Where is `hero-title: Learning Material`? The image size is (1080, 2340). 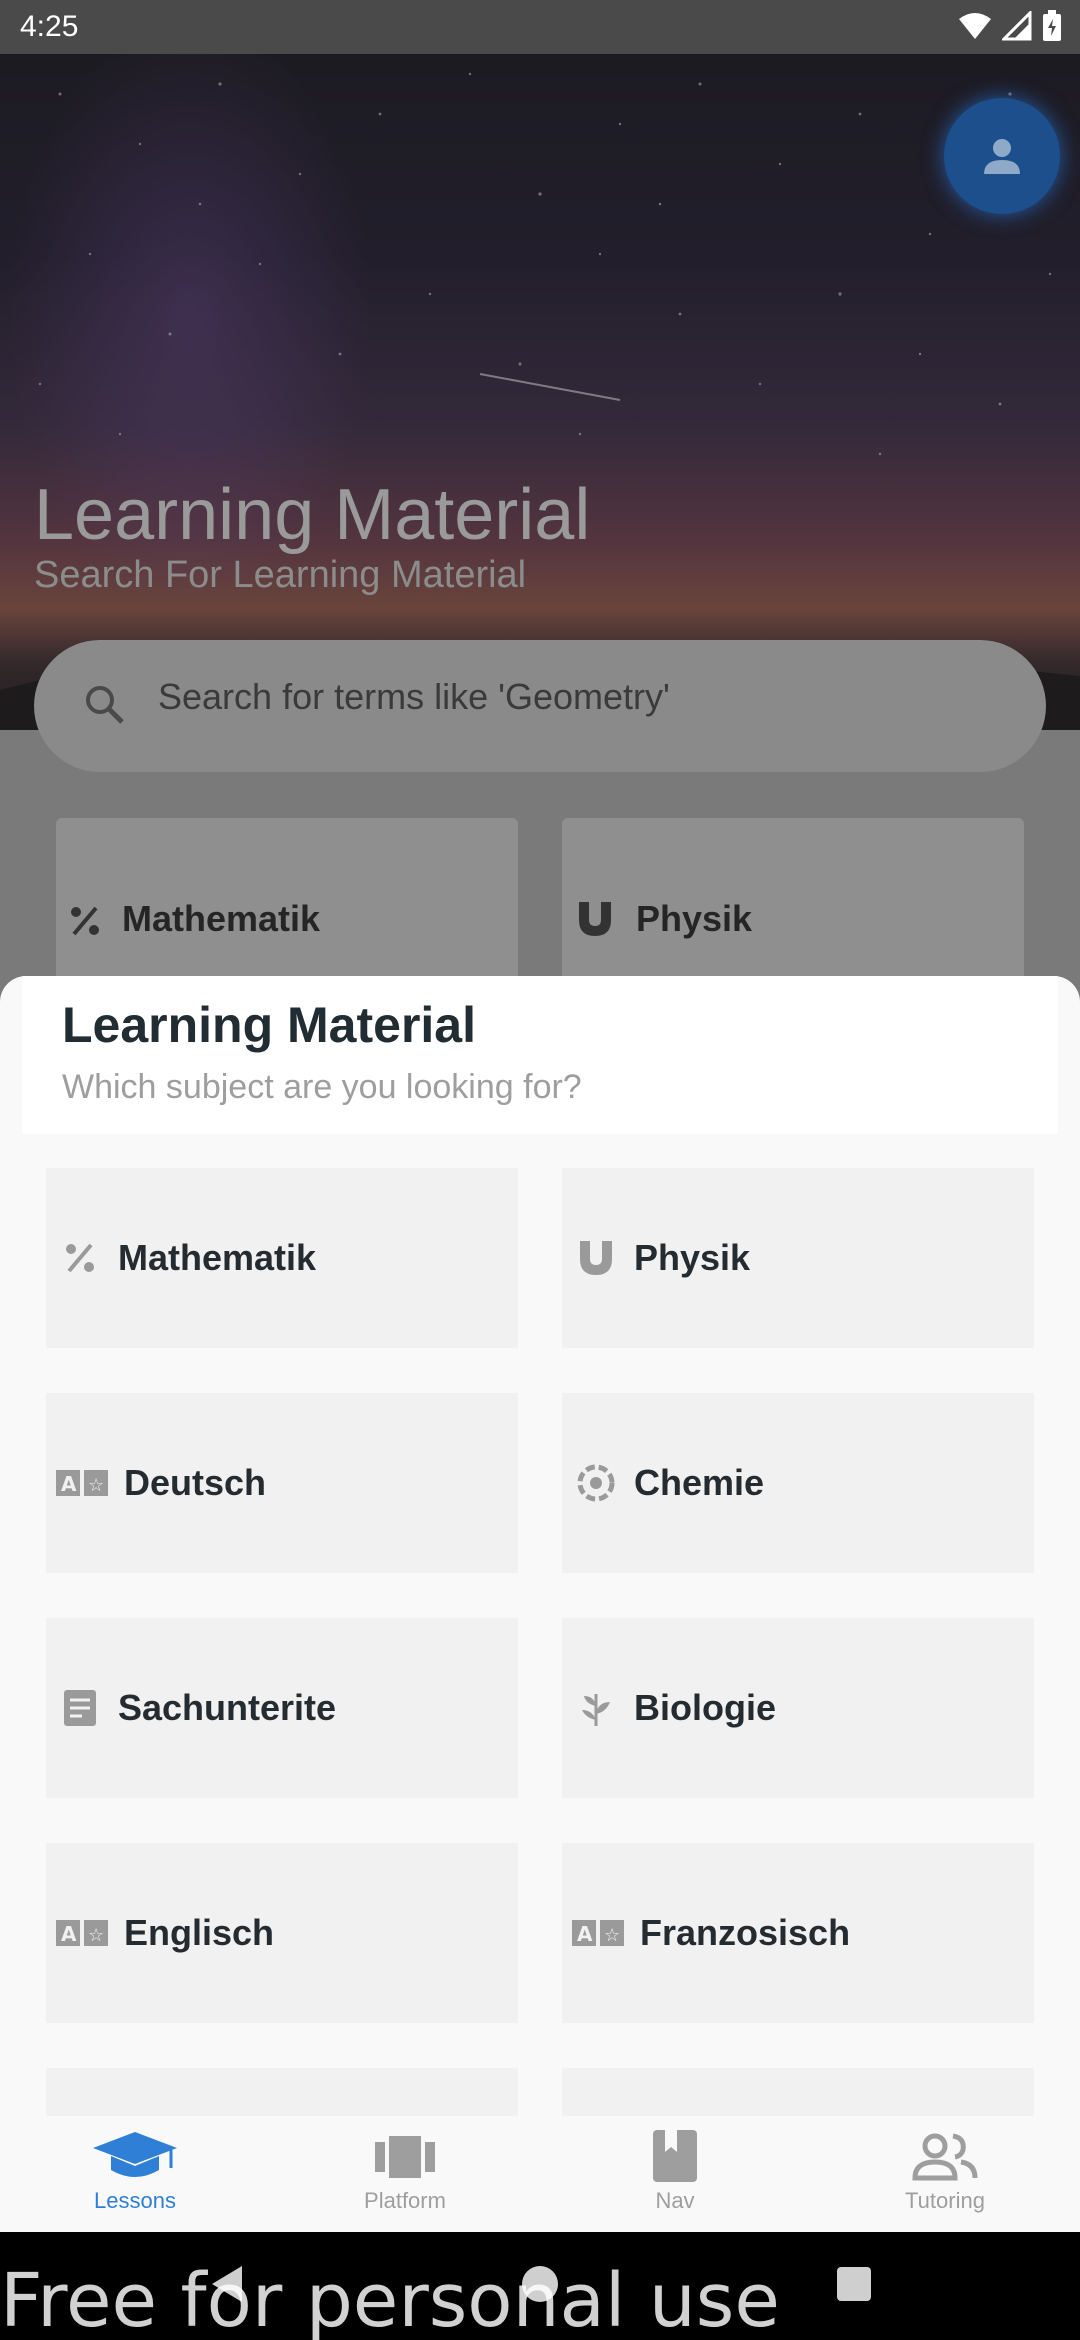 hero-title: Learning Material is located at coordinates (312, 515).